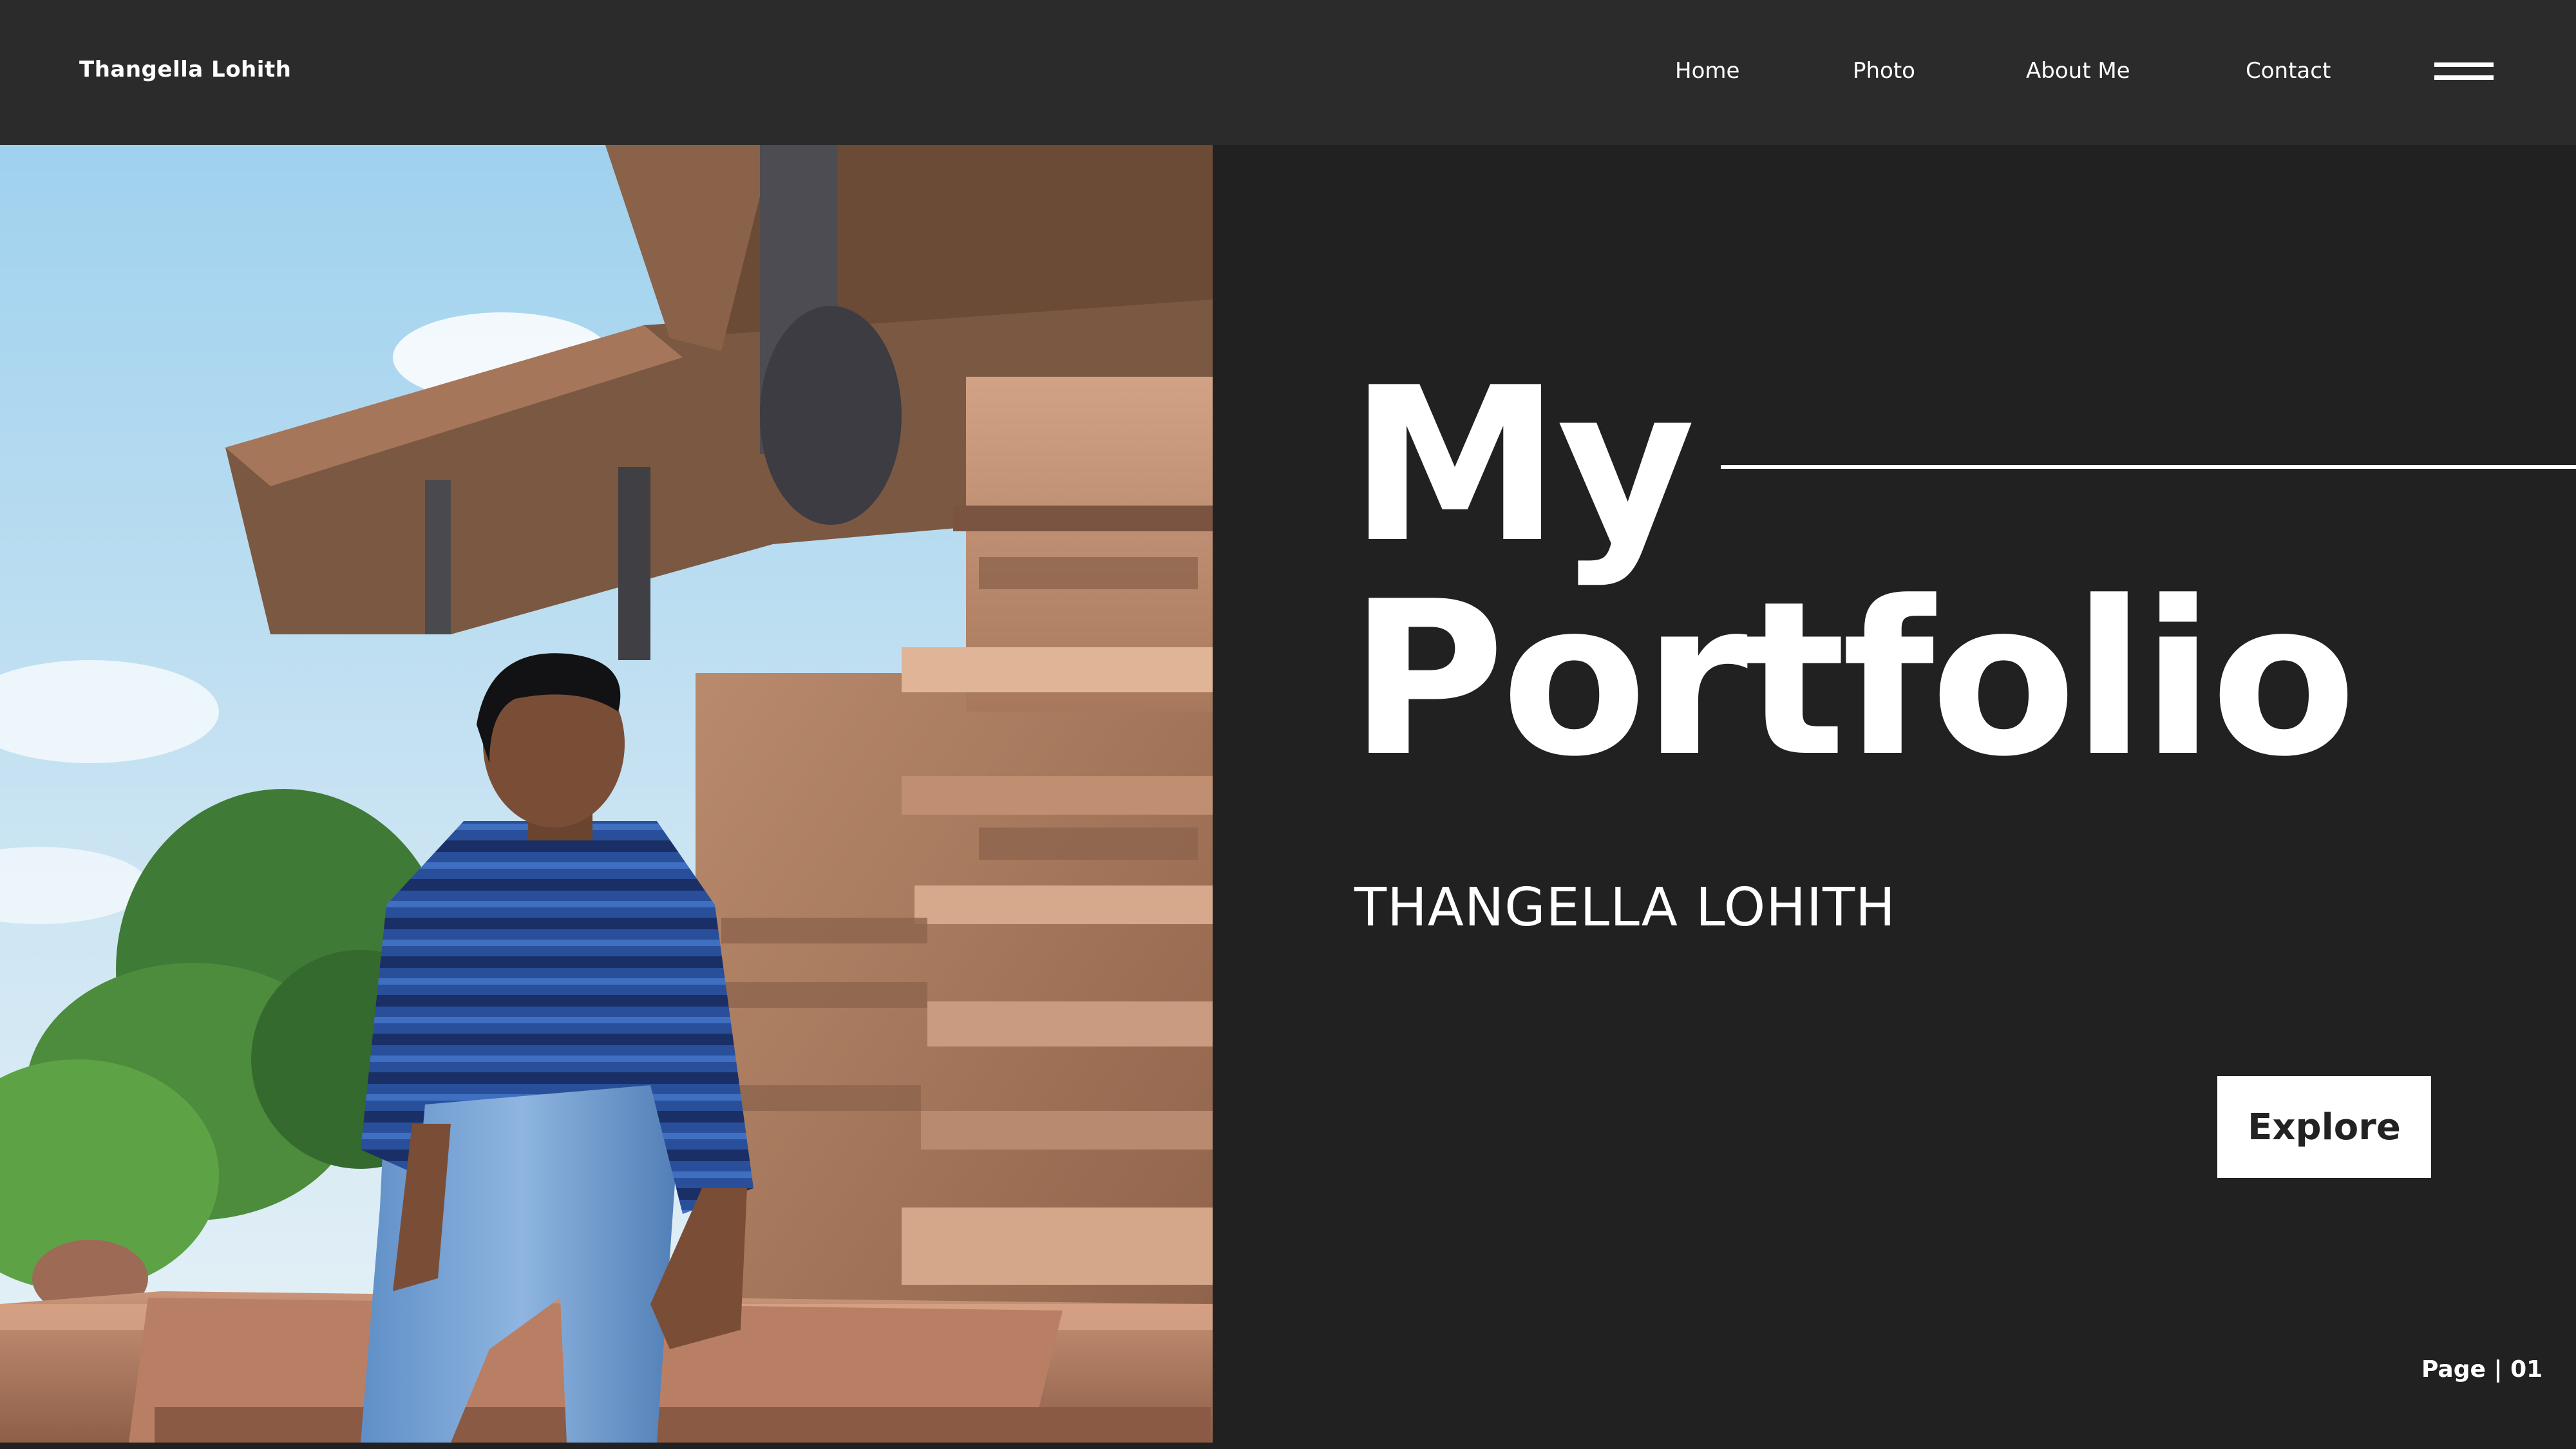 The image size is (2576, 1449). What do you see at coordinates (2324, 1127) in the screenshot?
I see `explore-button: Explore` at bounding box center [2324, 1127].